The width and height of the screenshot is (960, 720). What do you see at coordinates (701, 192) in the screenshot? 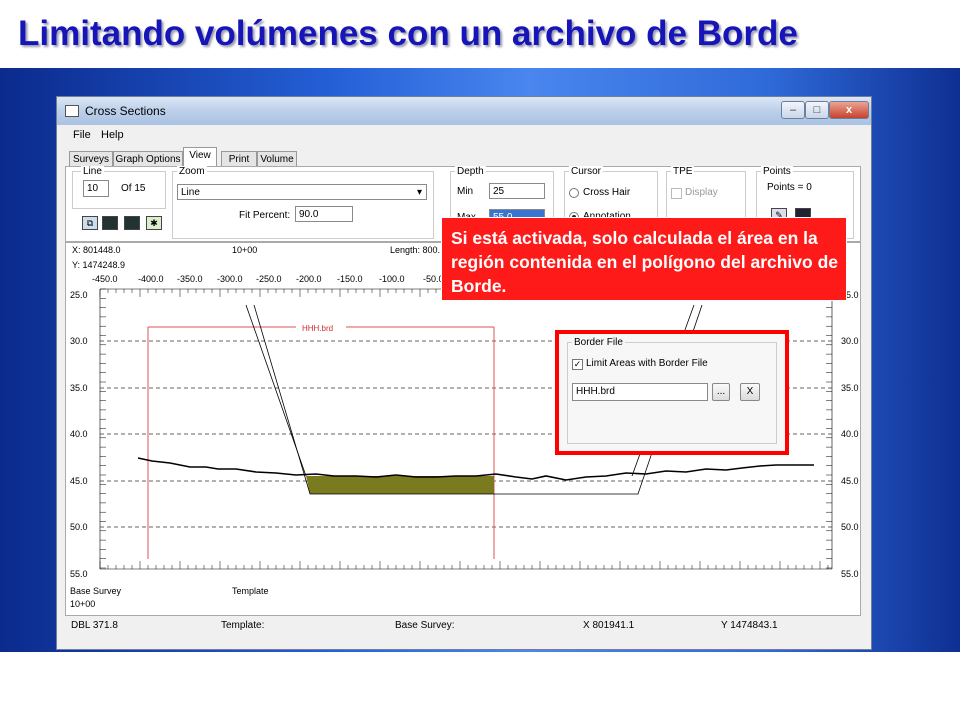
I see `tpe-display-label: Display` at bounding box center [701, 192].